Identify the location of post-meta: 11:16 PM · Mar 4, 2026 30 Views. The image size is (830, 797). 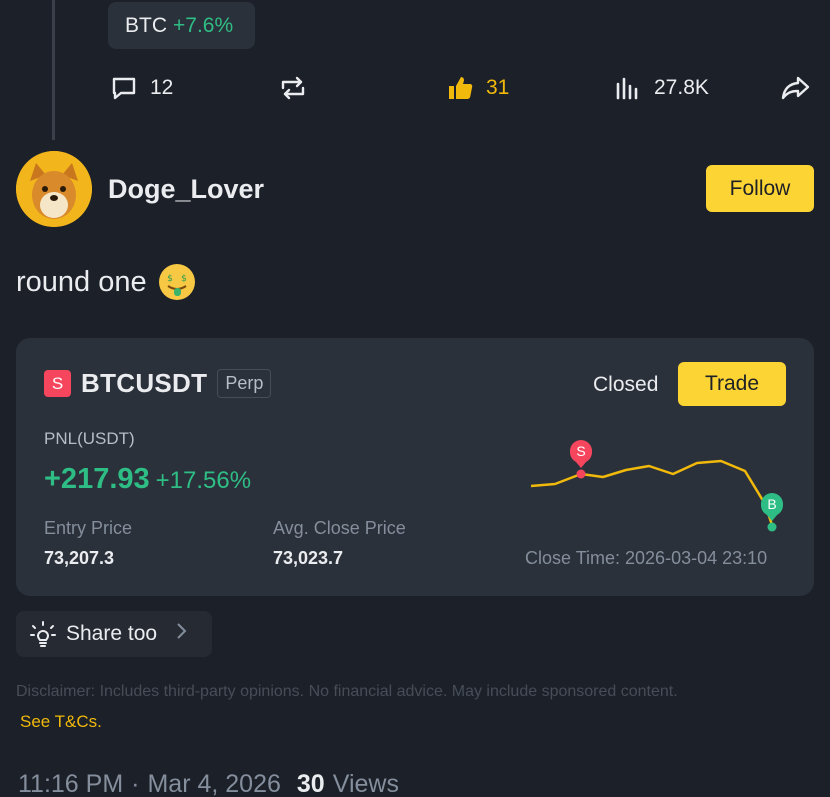
(208, 783).